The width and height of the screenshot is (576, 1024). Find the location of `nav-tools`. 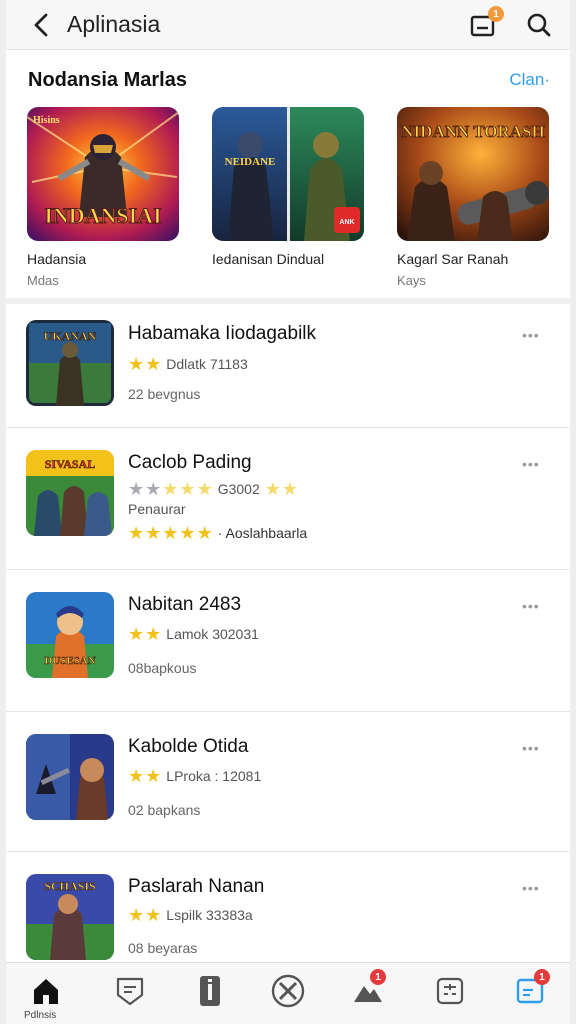

nav-tools is located at coordinates (288, 991).